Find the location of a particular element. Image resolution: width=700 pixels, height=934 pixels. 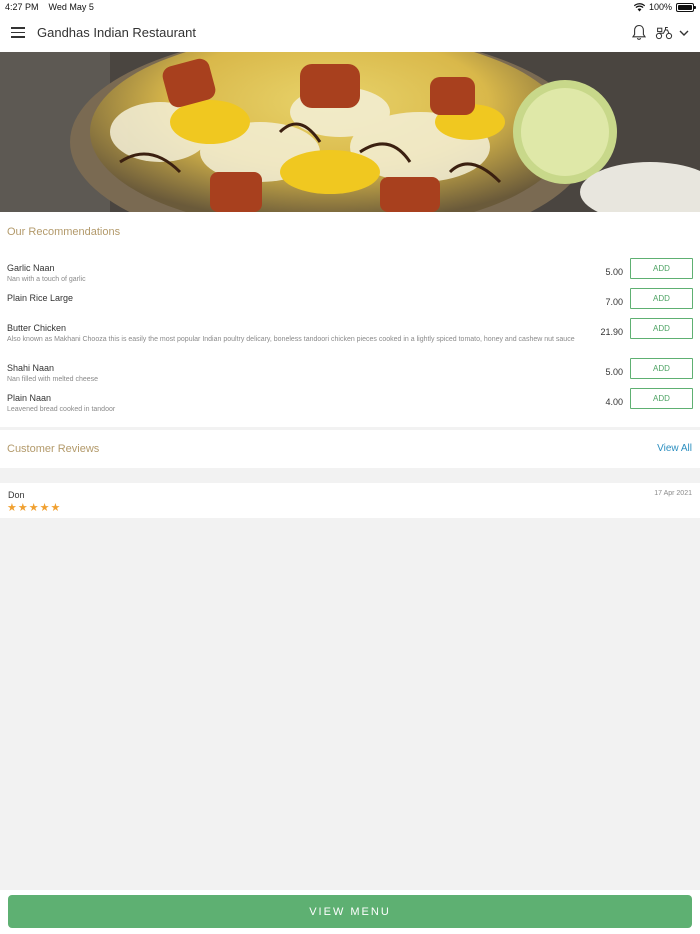

chevron-down-icon is located at coordinates (684, 33).